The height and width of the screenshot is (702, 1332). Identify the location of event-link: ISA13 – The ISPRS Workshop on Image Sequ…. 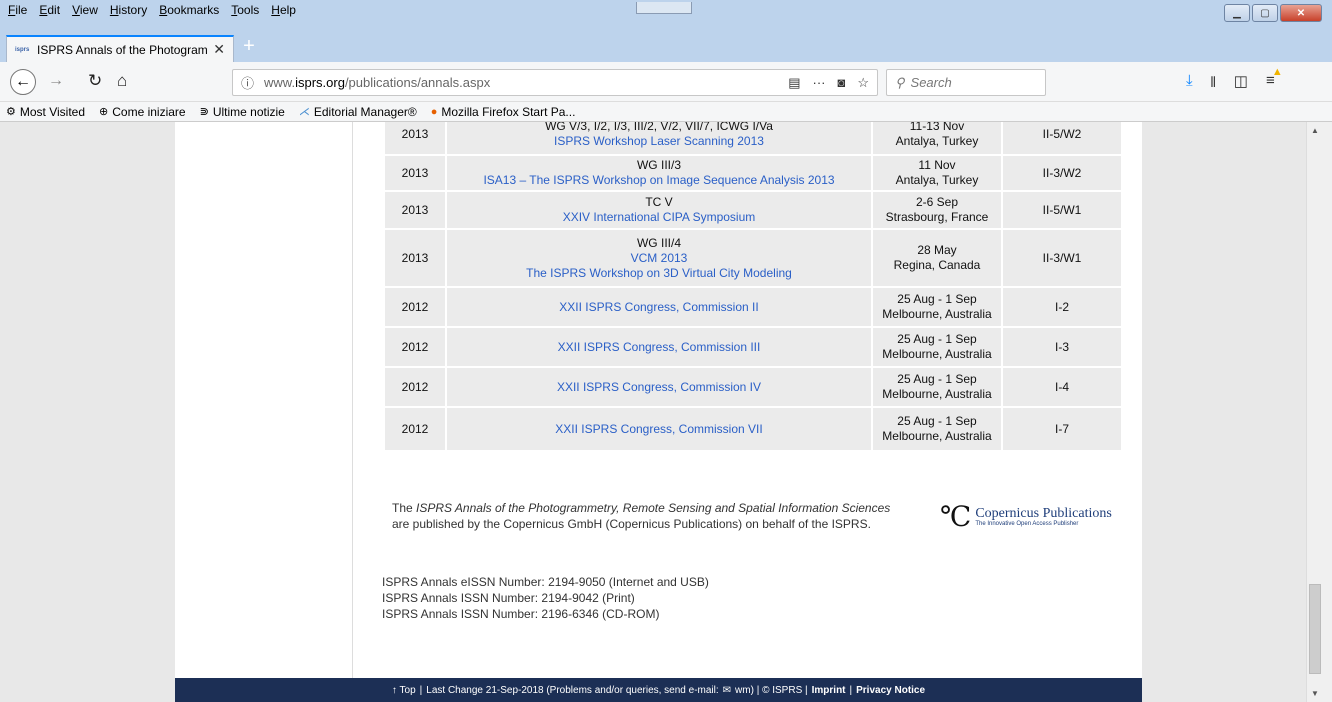
(658, 180).